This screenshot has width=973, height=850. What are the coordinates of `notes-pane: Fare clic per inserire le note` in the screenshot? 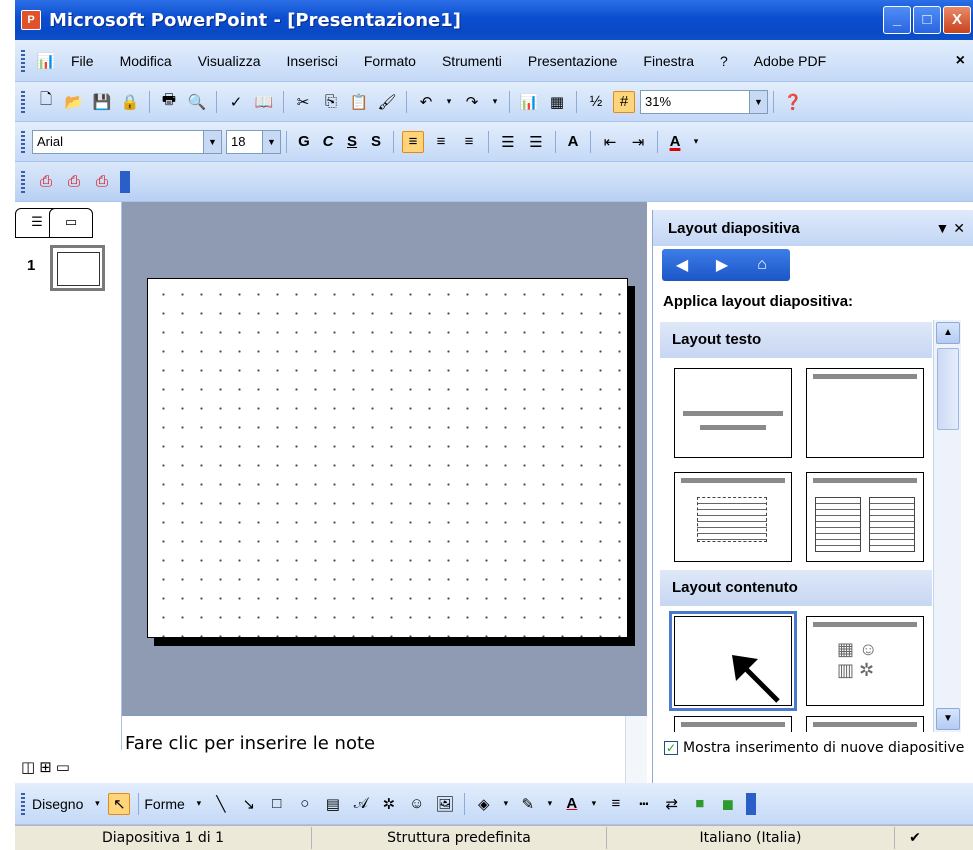 It's located at (384, 749).